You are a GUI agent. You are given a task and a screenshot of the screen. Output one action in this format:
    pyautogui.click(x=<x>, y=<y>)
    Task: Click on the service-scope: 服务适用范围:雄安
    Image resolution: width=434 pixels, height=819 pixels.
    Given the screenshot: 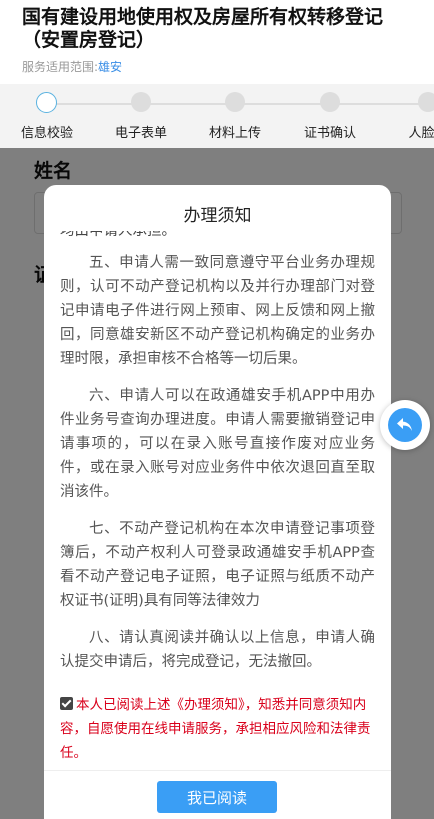 What is the action you would take?
    pyautogui.click(x=72, y=66)
    